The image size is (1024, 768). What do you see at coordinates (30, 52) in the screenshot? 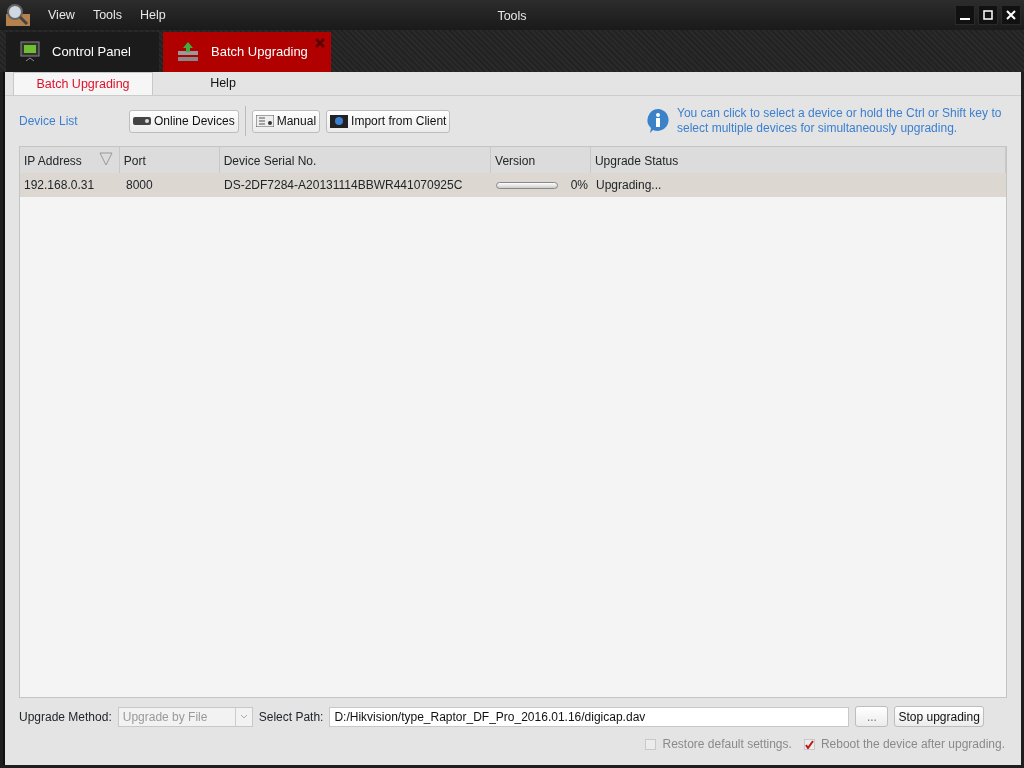
I see `monitor-icon` at bounding box center [30, 52].